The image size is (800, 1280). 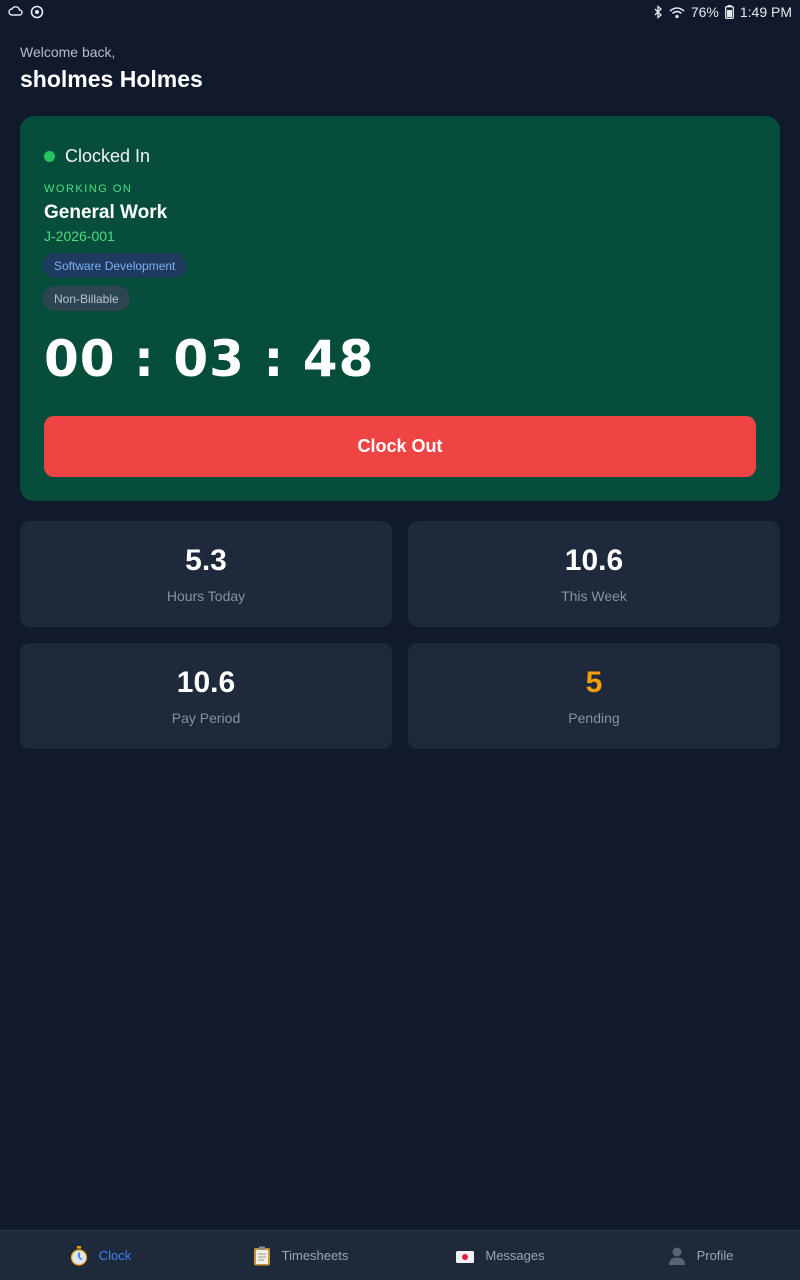 I want to click on nav-tab-messages: Messages, so click(x=500, y=1255).